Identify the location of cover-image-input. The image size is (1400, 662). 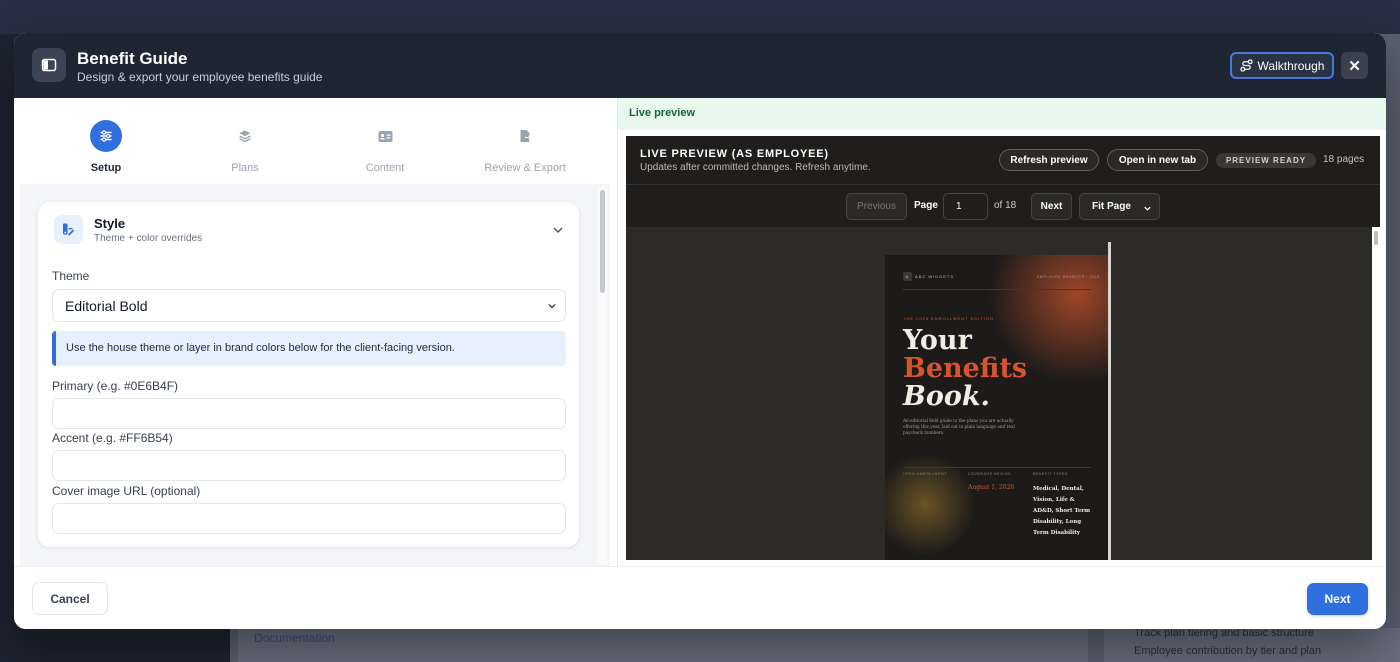
(309, 518).